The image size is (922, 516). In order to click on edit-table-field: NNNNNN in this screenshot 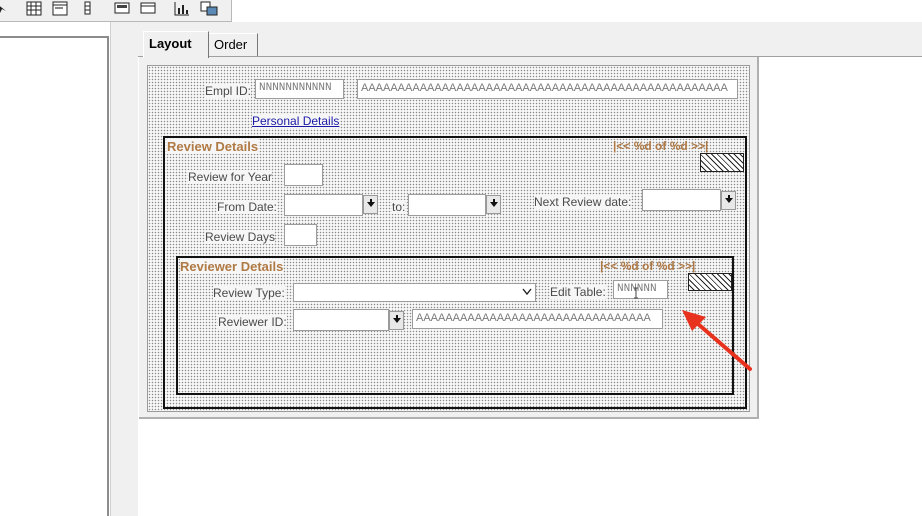, I will do `click(640, 289)`.